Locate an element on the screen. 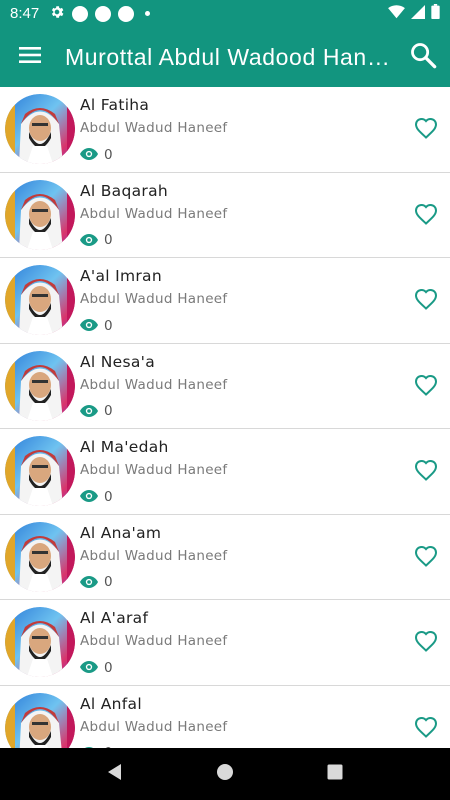 The height and width of the screenshot is (800, 450). track-row: Al Baqarah Abdul Wadud Haneef 0 is located at coordinates (225, 215).